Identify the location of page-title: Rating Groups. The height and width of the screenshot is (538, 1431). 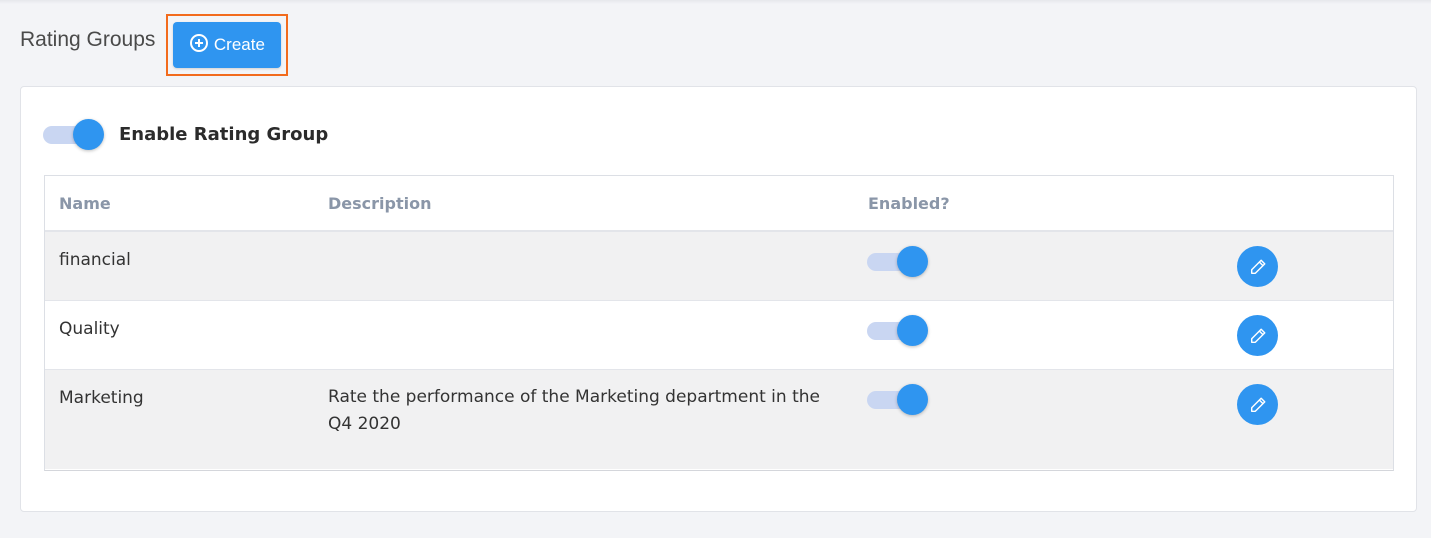
(88, 39).